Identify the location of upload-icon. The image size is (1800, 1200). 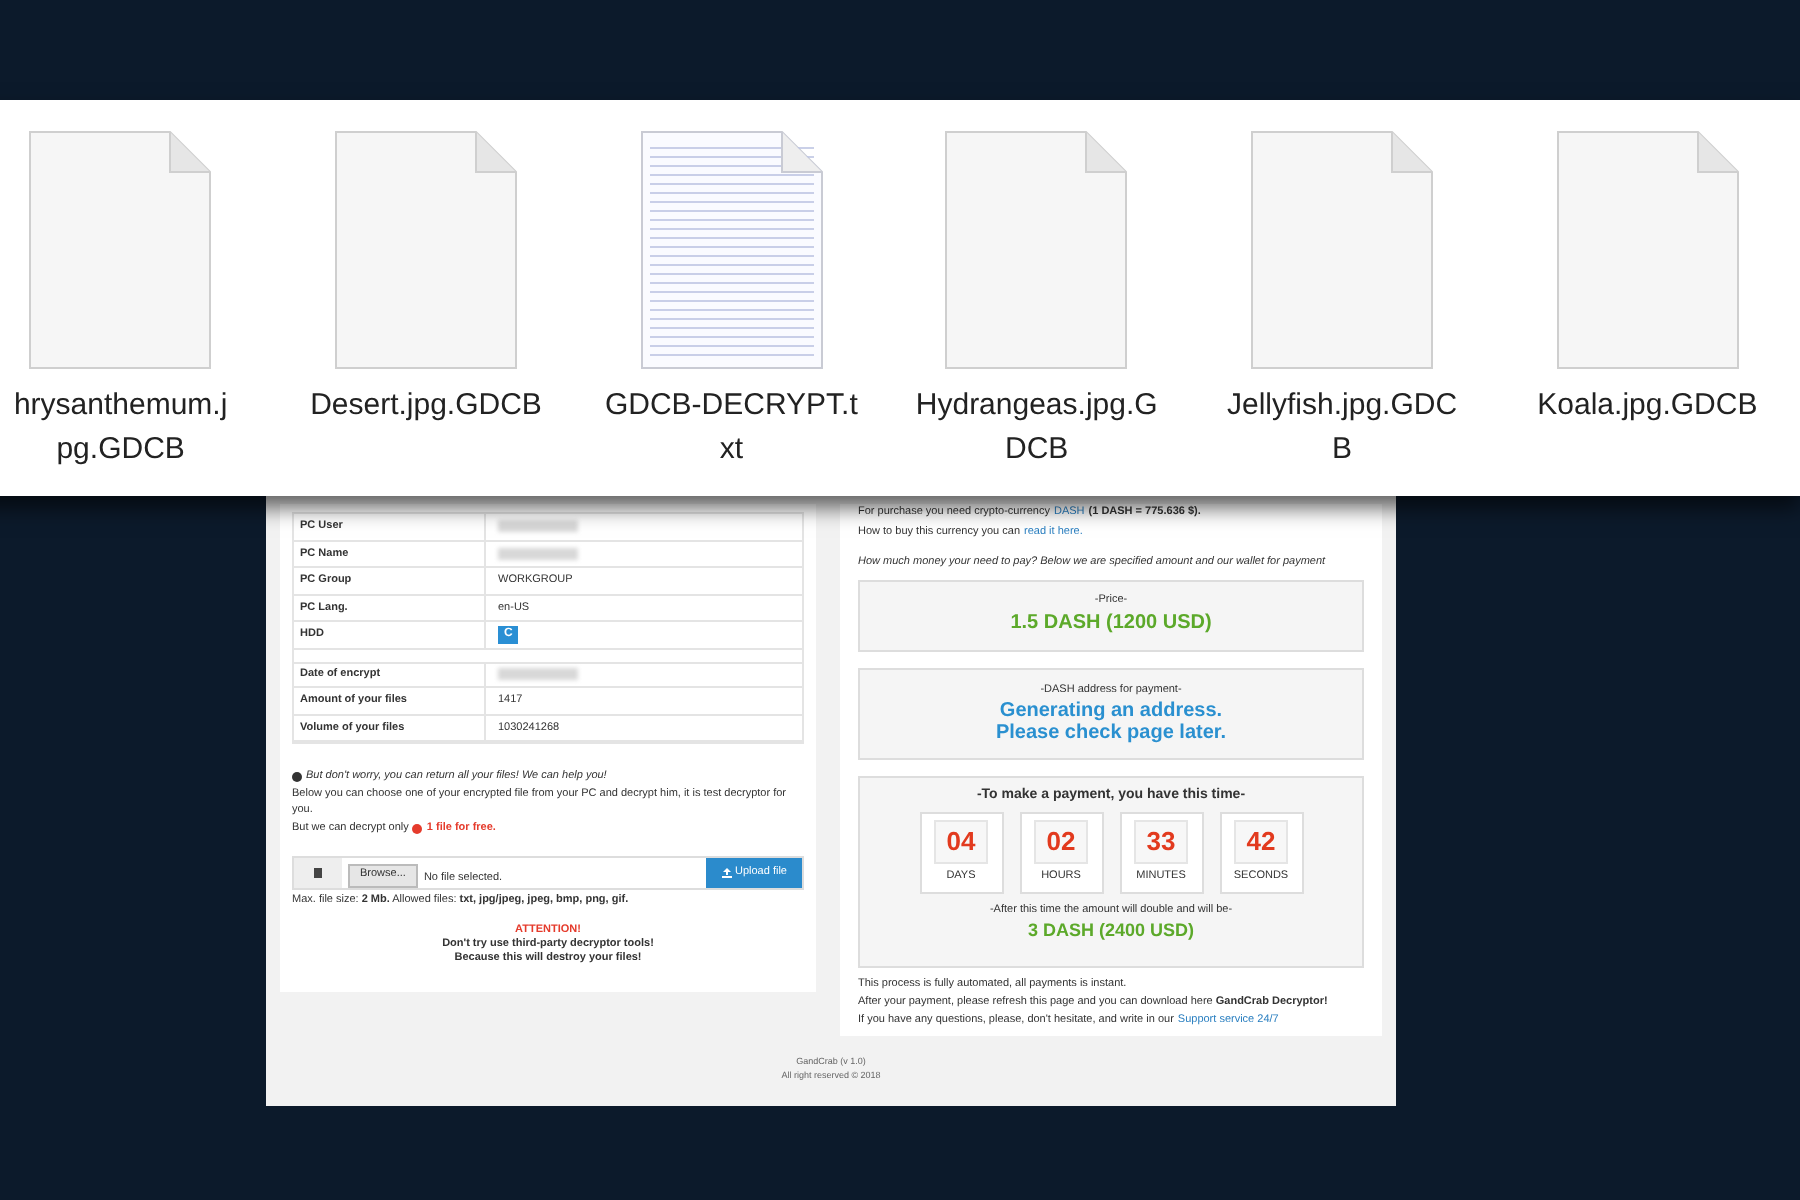
(726, 872).